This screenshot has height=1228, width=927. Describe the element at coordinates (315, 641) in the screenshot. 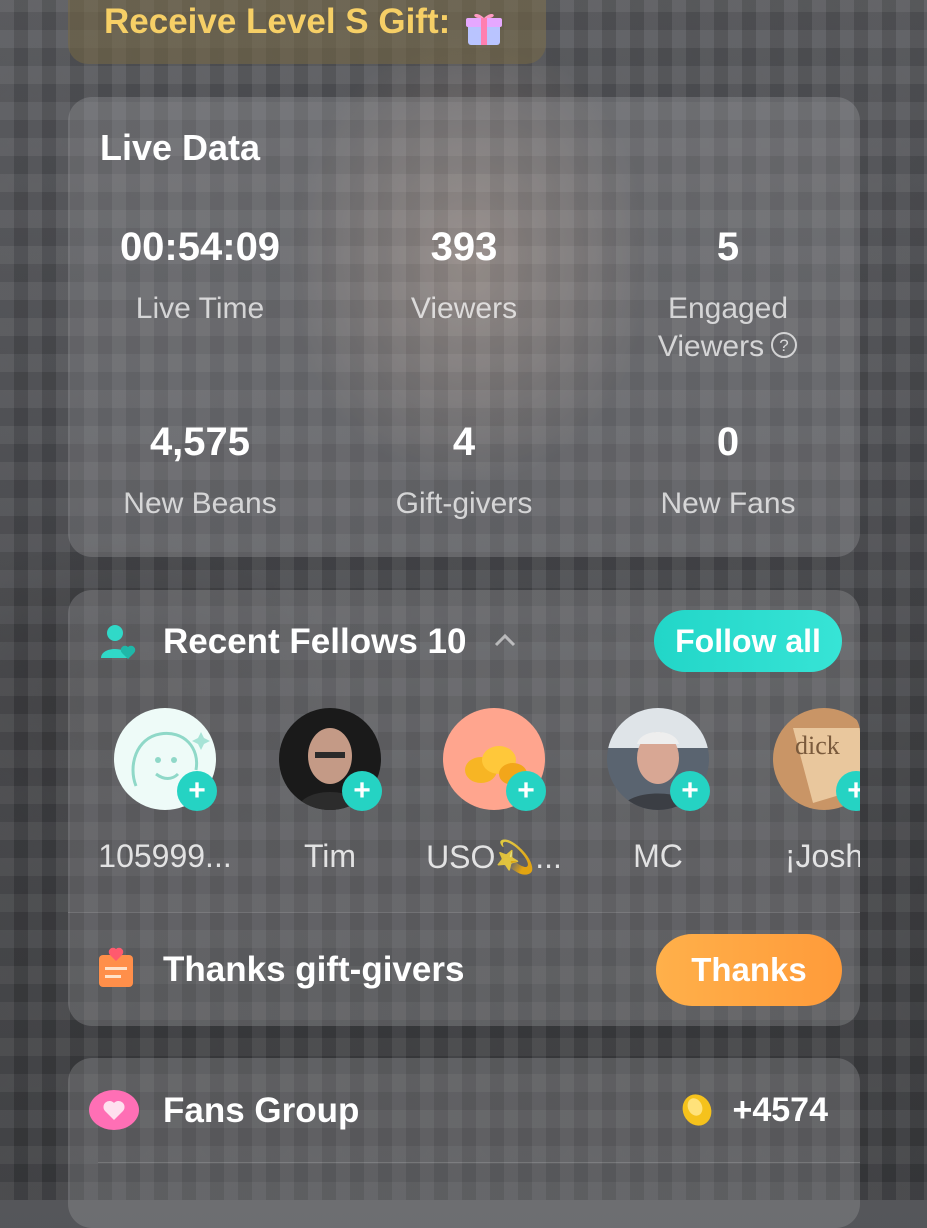

I see `recent-fellows-title: Recent Fellows 10` at that location.